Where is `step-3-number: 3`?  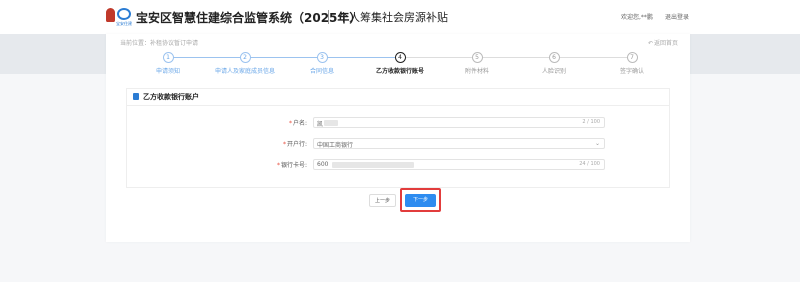
step-3-number: 3 is located at coordinates (322, 57).